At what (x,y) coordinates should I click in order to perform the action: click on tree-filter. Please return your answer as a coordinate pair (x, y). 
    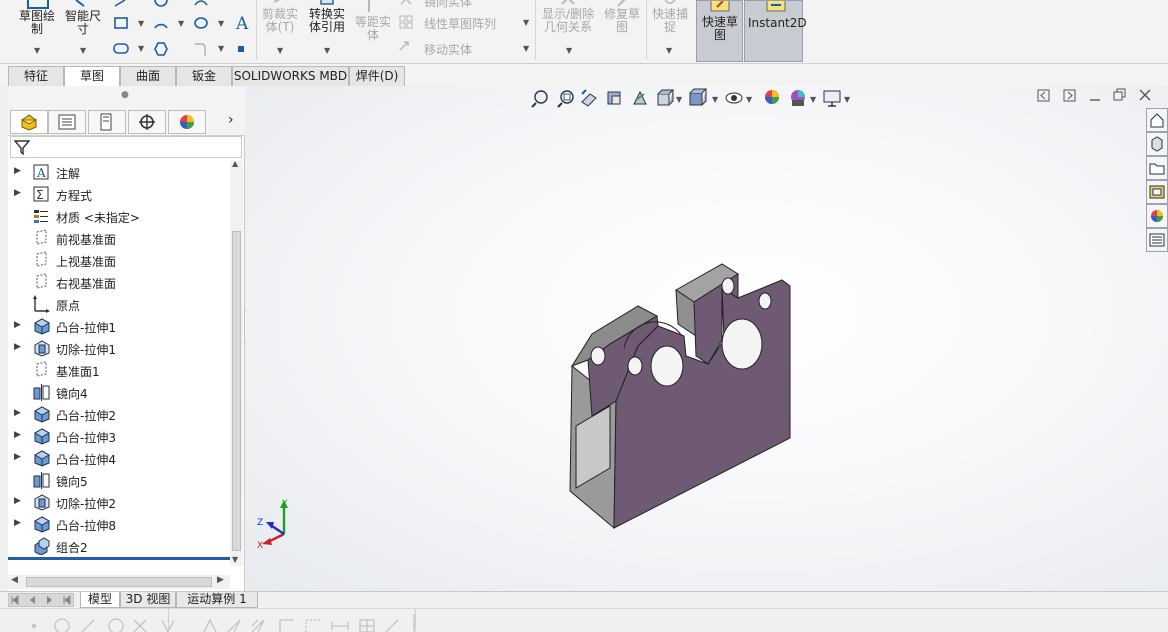
    Looking at the image, I should click on (126, 147).